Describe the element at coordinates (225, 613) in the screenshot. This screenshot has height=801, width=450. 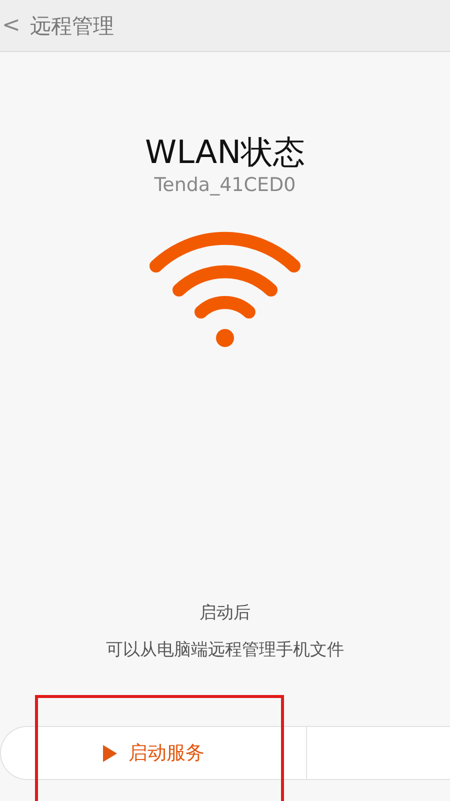
I see `description-text: 启动后` at that location.